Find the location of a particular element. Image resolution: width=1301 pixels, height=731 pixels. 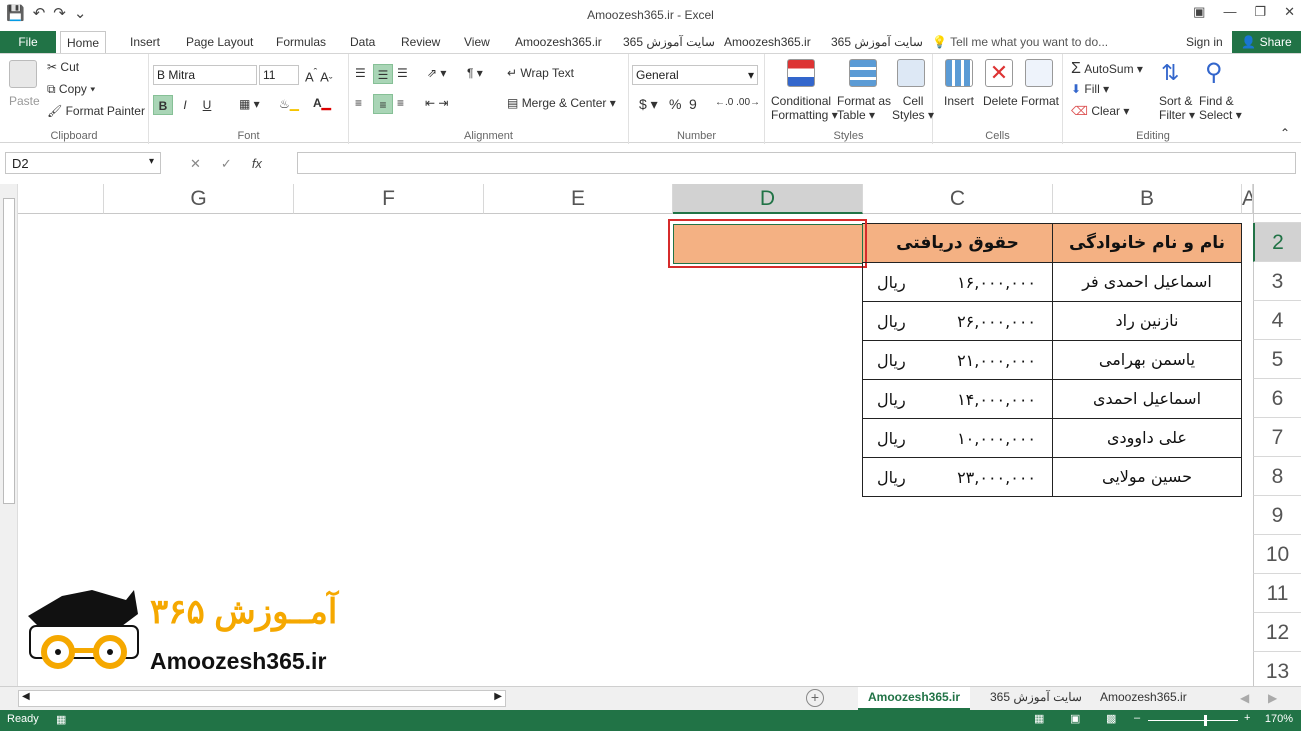

row-header-4: 4 is located at coordinates (1277, 320).